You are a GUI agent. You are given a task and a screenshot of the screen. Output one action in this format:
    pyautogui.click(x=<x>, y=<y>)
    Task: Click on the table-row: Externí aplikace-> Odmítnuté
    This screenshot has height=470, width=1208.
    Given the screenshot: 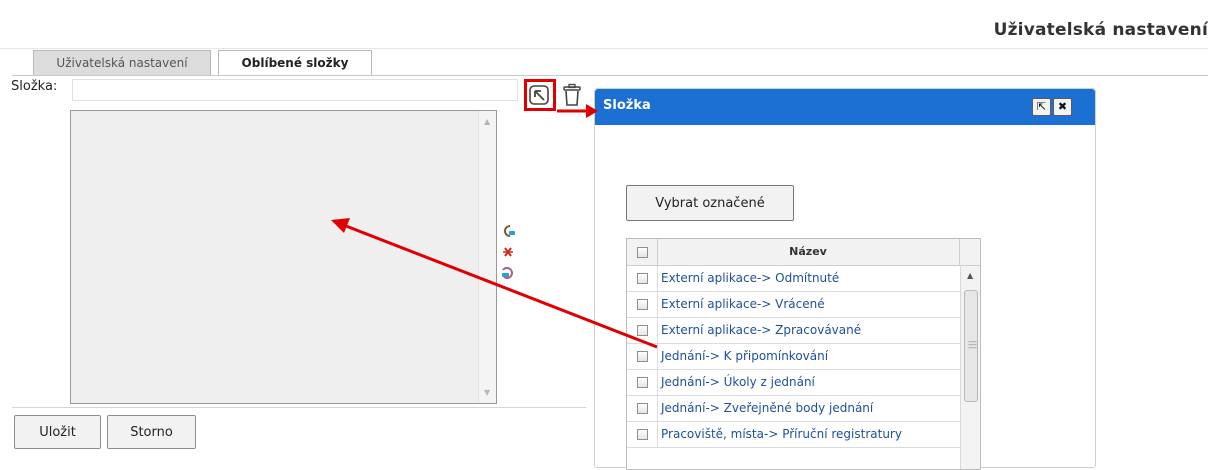 What is the action you would take?
    pyautogui.click(x=793, y=279)
    